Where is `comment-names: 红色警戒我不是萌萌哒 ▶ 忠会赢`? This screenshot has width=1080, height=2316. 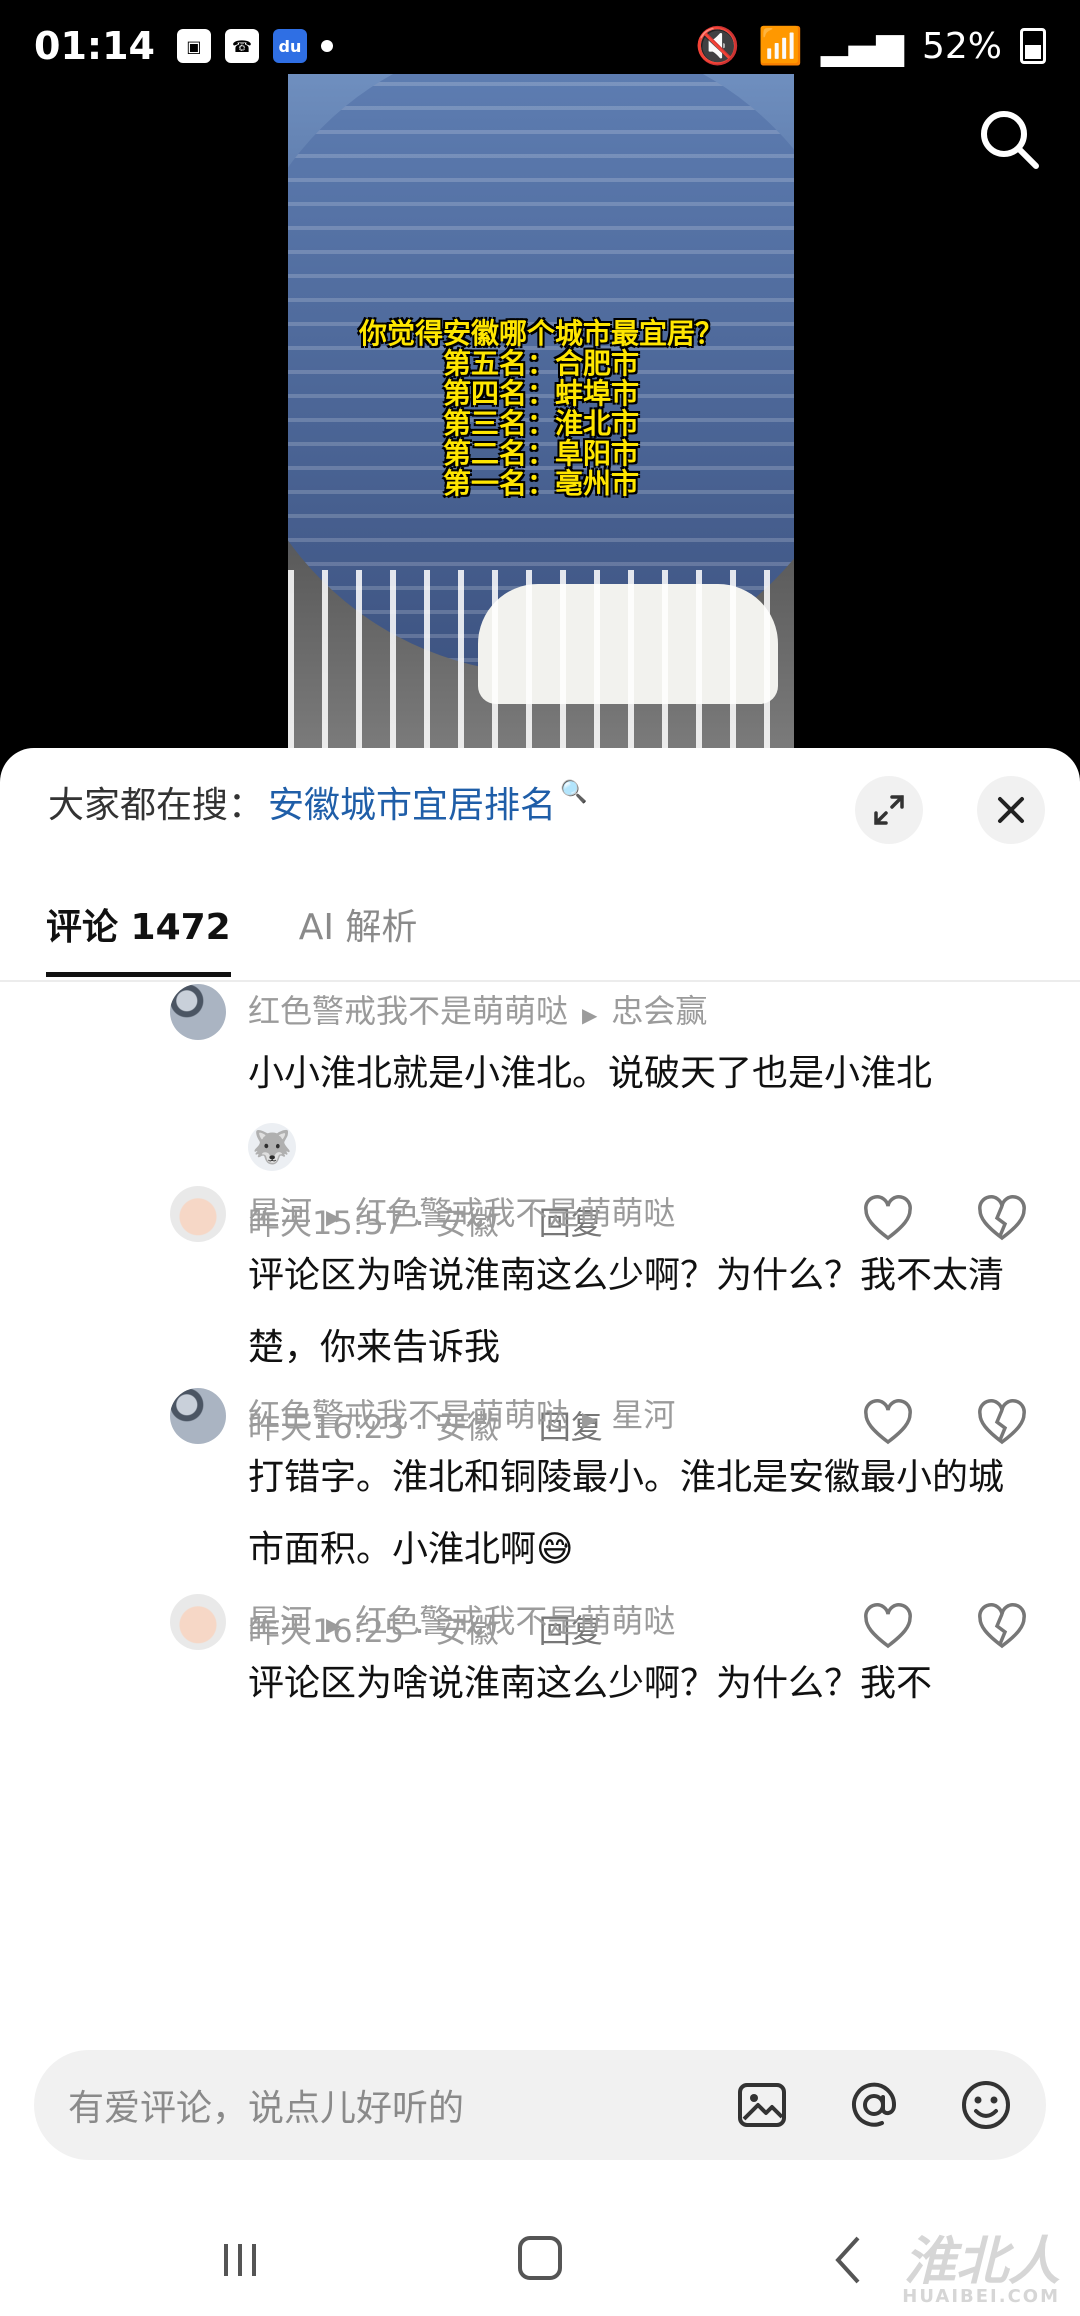 comment-names: 红色警戒我不是萌萌哒 ▶ 忠会赢 is located at coordinates (477, 1009).